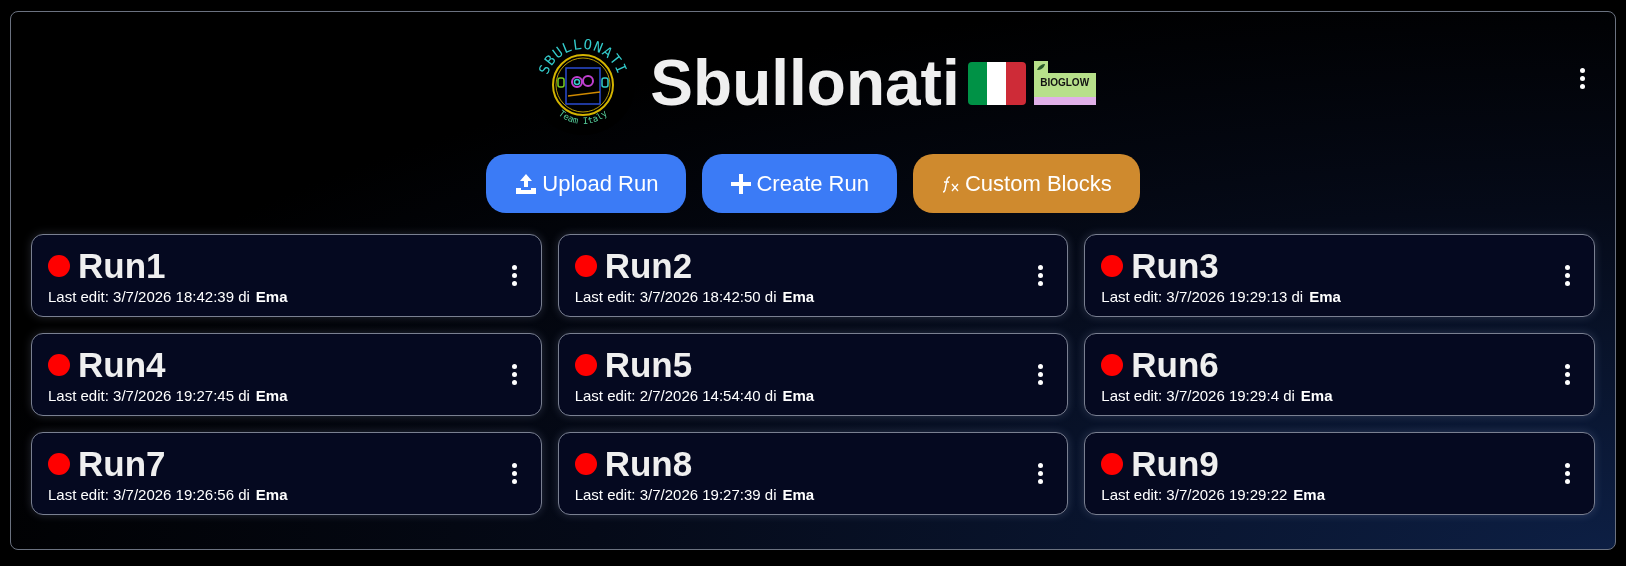 This screenshot has height=566, width=1626. I want to click on page-title: Sbullonati, so click(805, 83).